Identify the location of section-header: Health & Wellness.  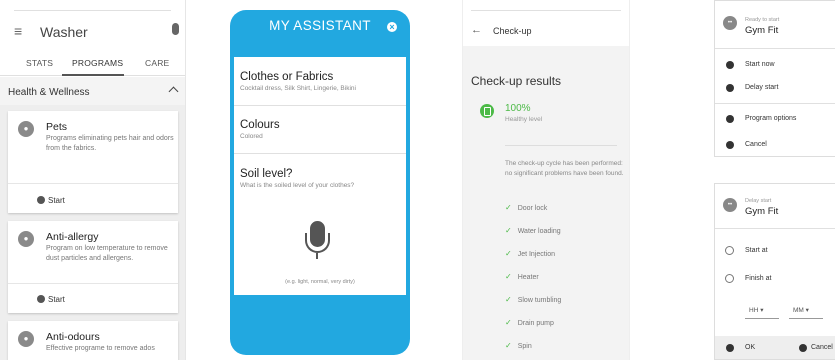
(92, 91).